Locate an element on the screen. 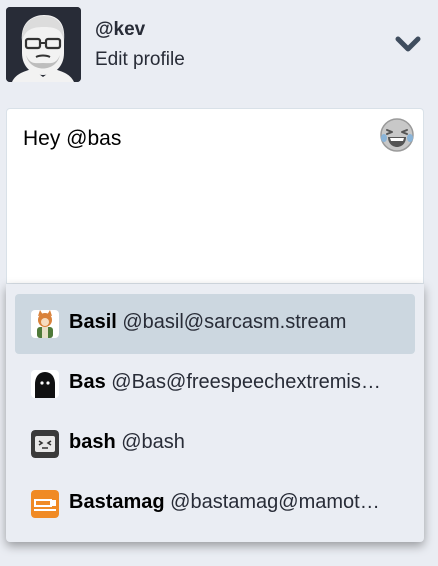  account-handle: @bash is located at coordinates (153, 442).